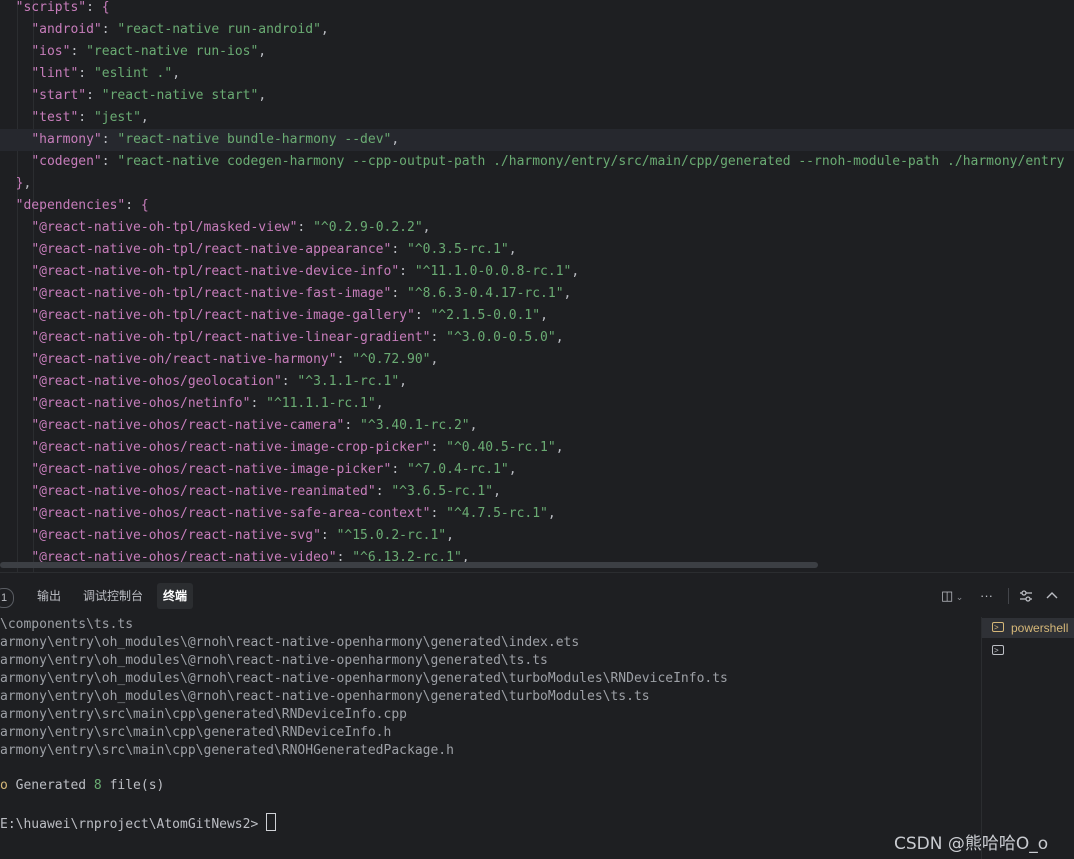 The height and width of the screenshot is (859, 1074). Describe the element at coordinates (133, 73) in the screenshot. I see `code-token: "eslint ."` at that location.